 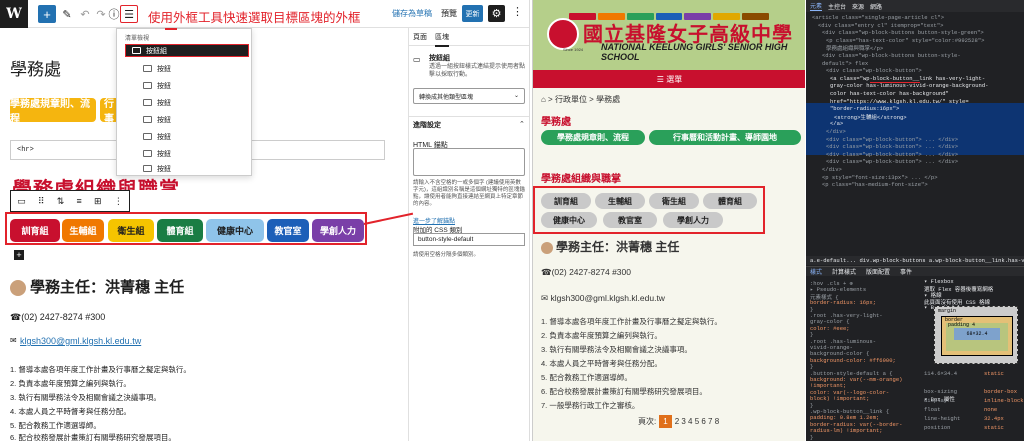 I want to click on html-anchor-input, so click(x=469, y=162).